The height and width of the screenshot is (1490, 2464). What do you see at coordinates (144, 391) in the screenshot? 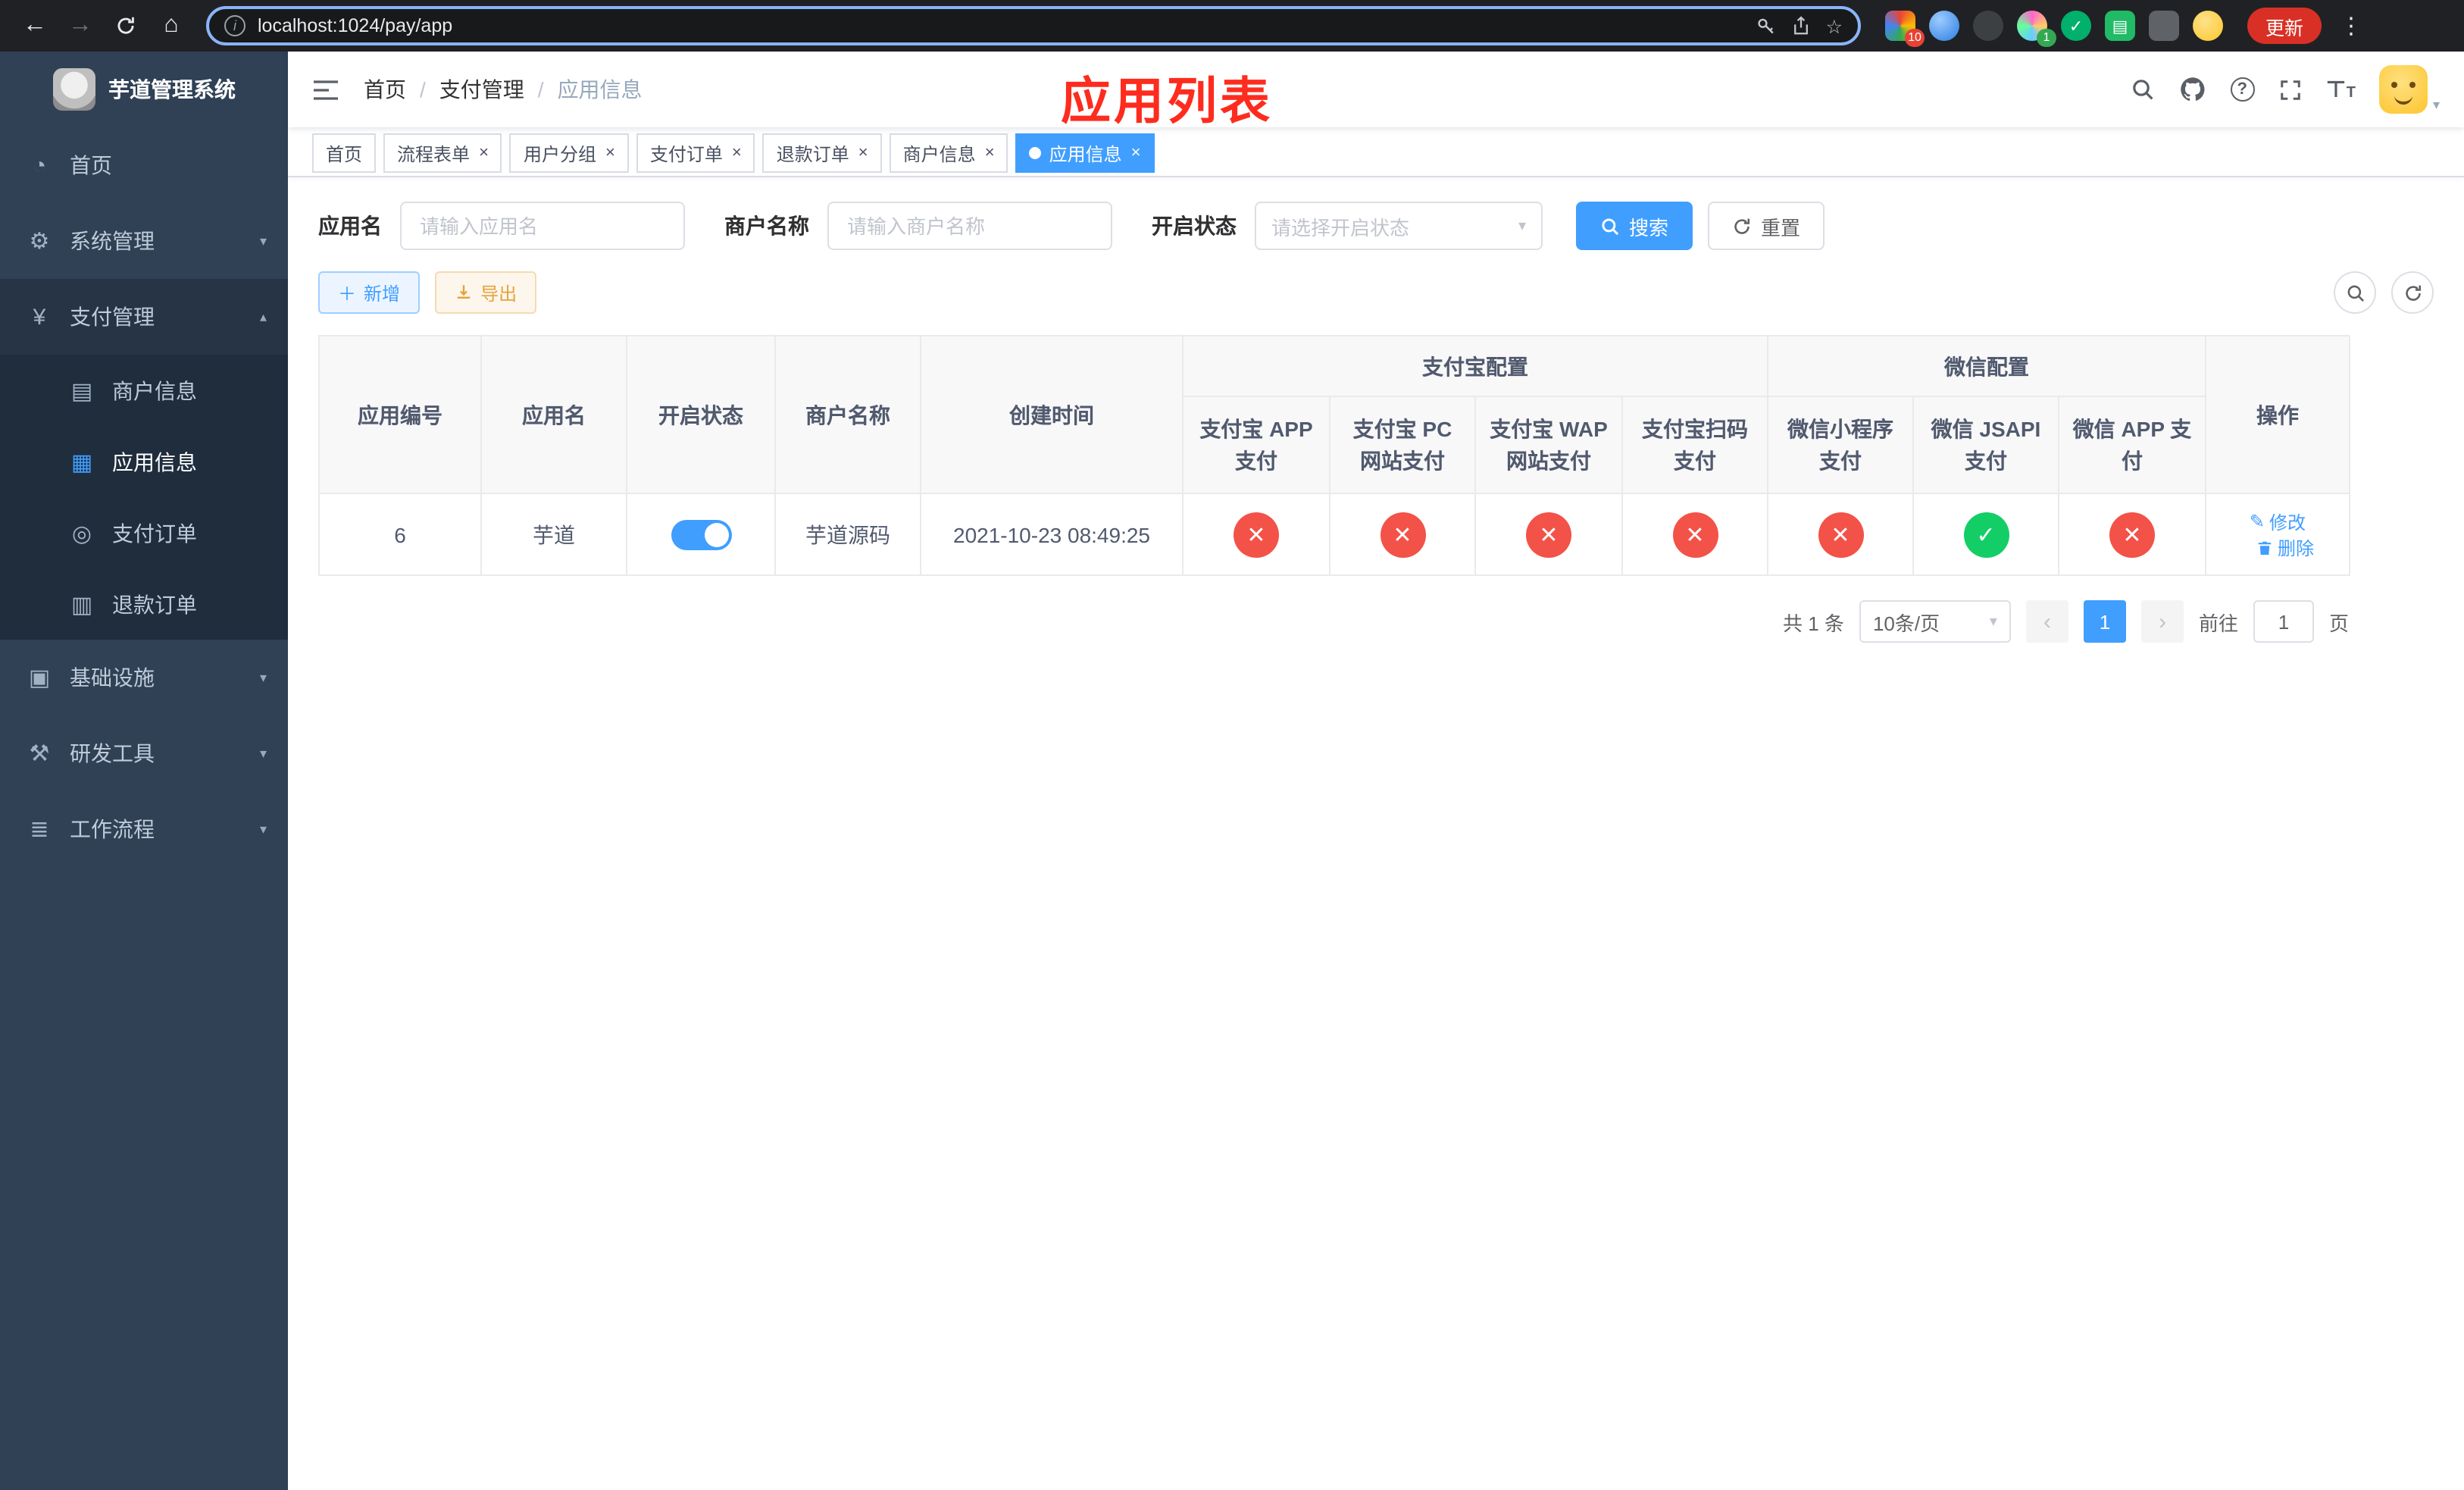
I see `sidebar-item-merchant-info: ▤ 商户信息` at bounding box center [144, 391].